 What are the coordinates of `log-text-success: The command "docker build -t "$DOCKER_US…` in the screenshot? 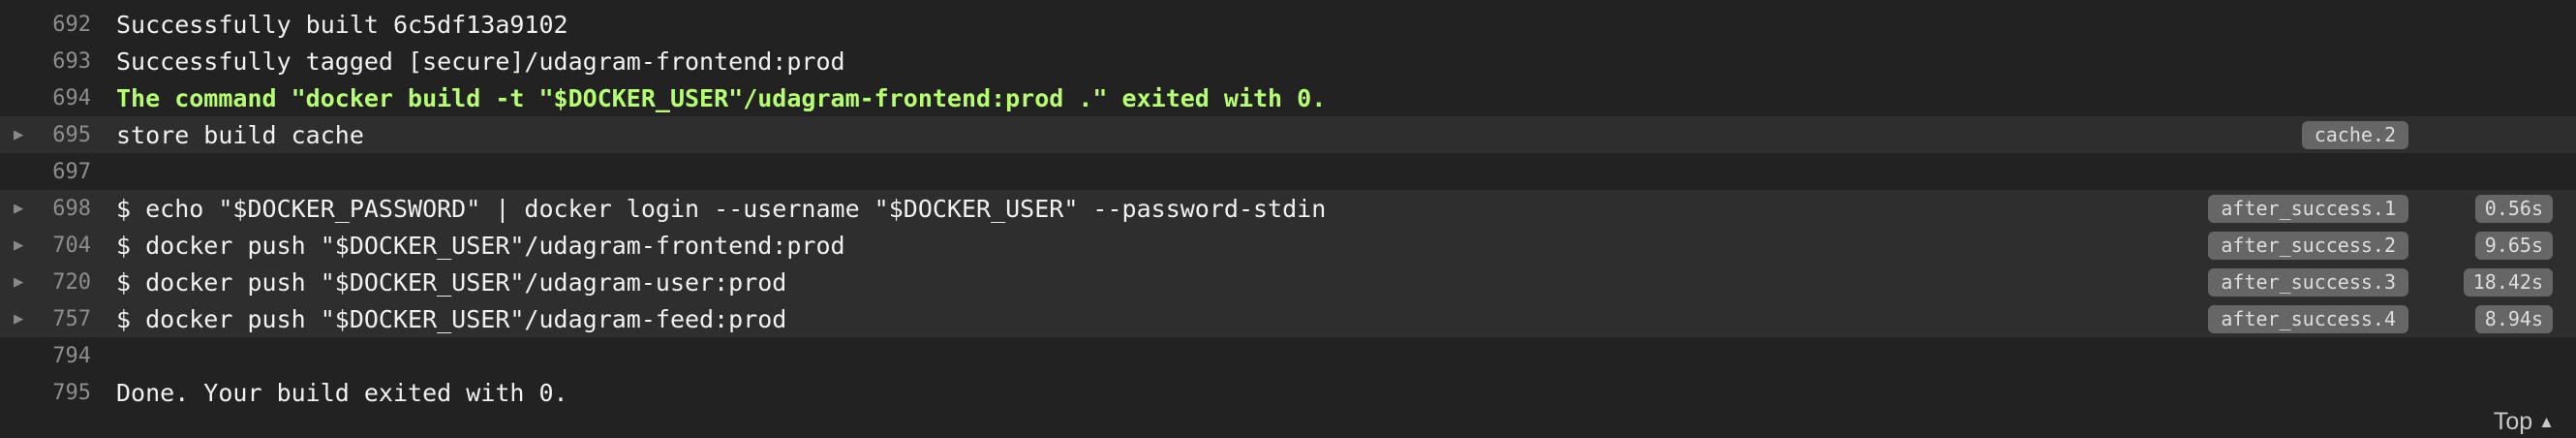 It's located at (721, 97).